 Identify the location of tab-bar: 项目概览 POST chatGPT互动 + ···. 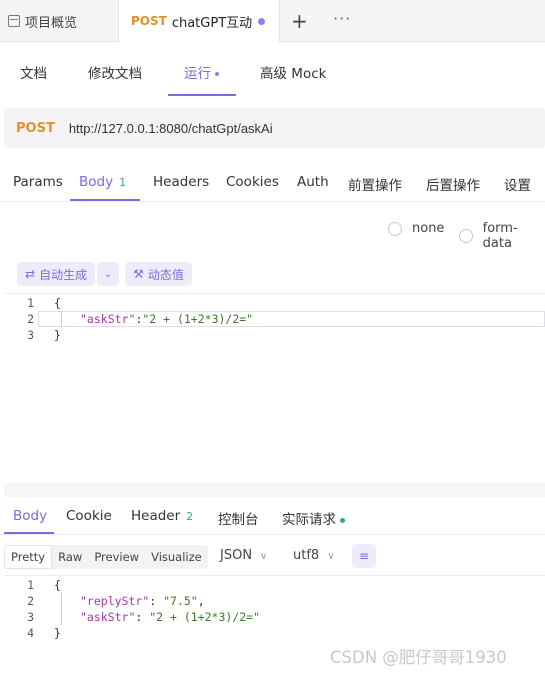
(272, 21).